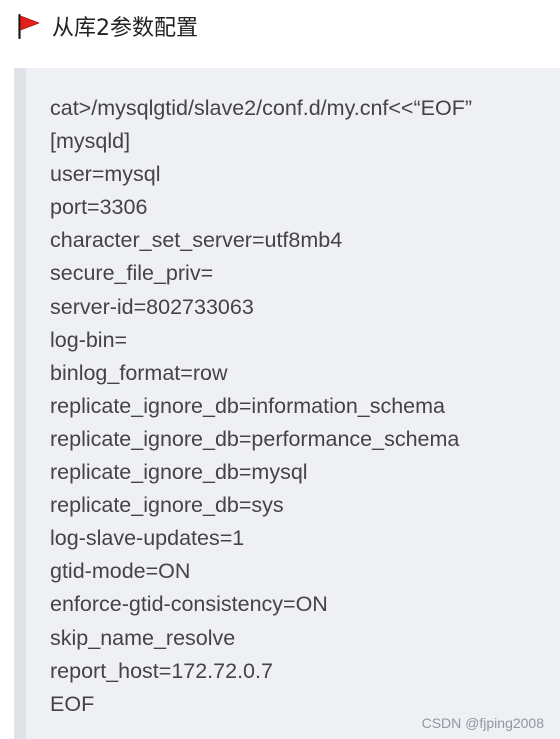  What do you see at coordinates (248, 405) in the screenshot?
I see `code-line: replicate_ignore_db=information_schema` at bounding box center [248, 405].